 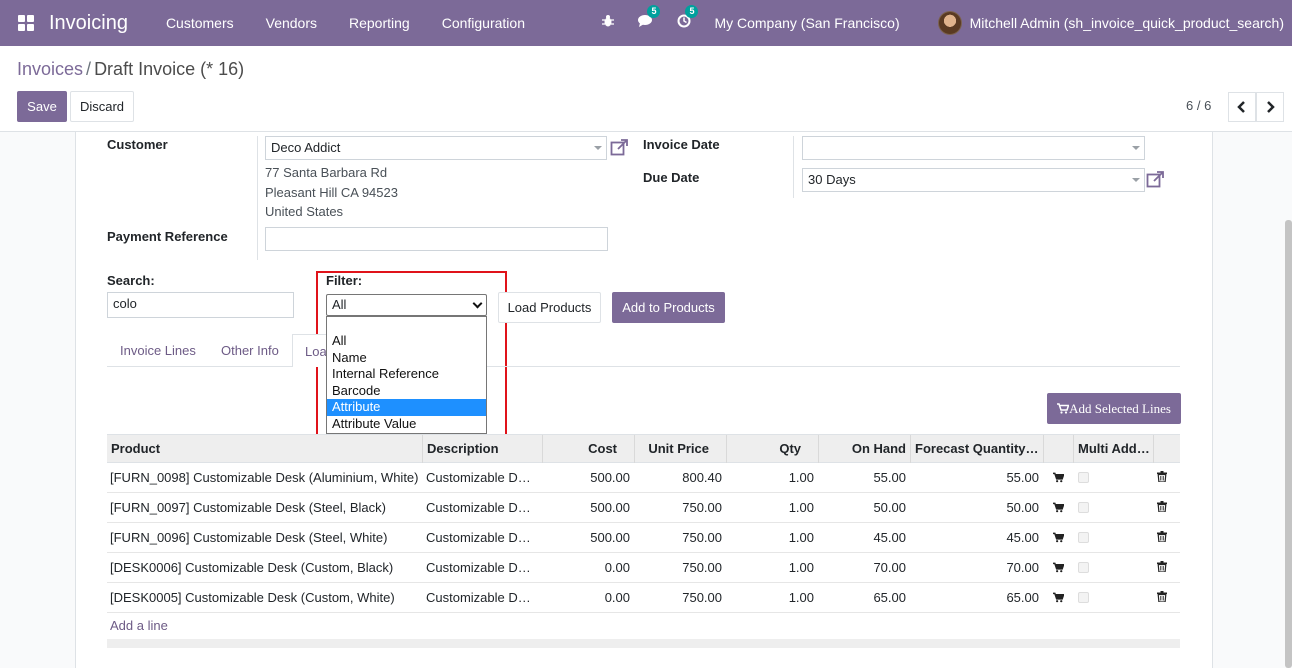 What do you see at coordinates (862, 477) in the screenshot?
I see `cell-on-hand: 55.00` at bounding box center [862, 477].